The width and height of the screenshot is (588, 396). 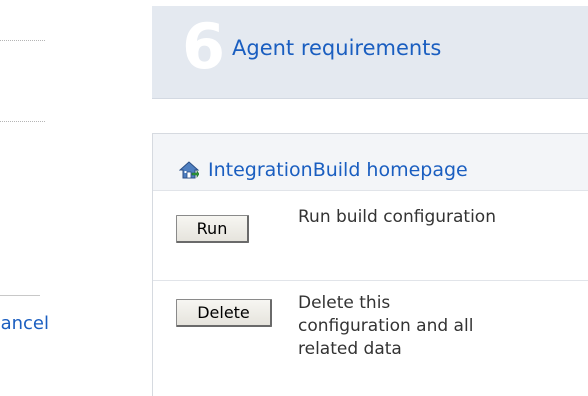 I want to click on homepage-link: IntegrationBuild homepage, so click(x=323, y=170).